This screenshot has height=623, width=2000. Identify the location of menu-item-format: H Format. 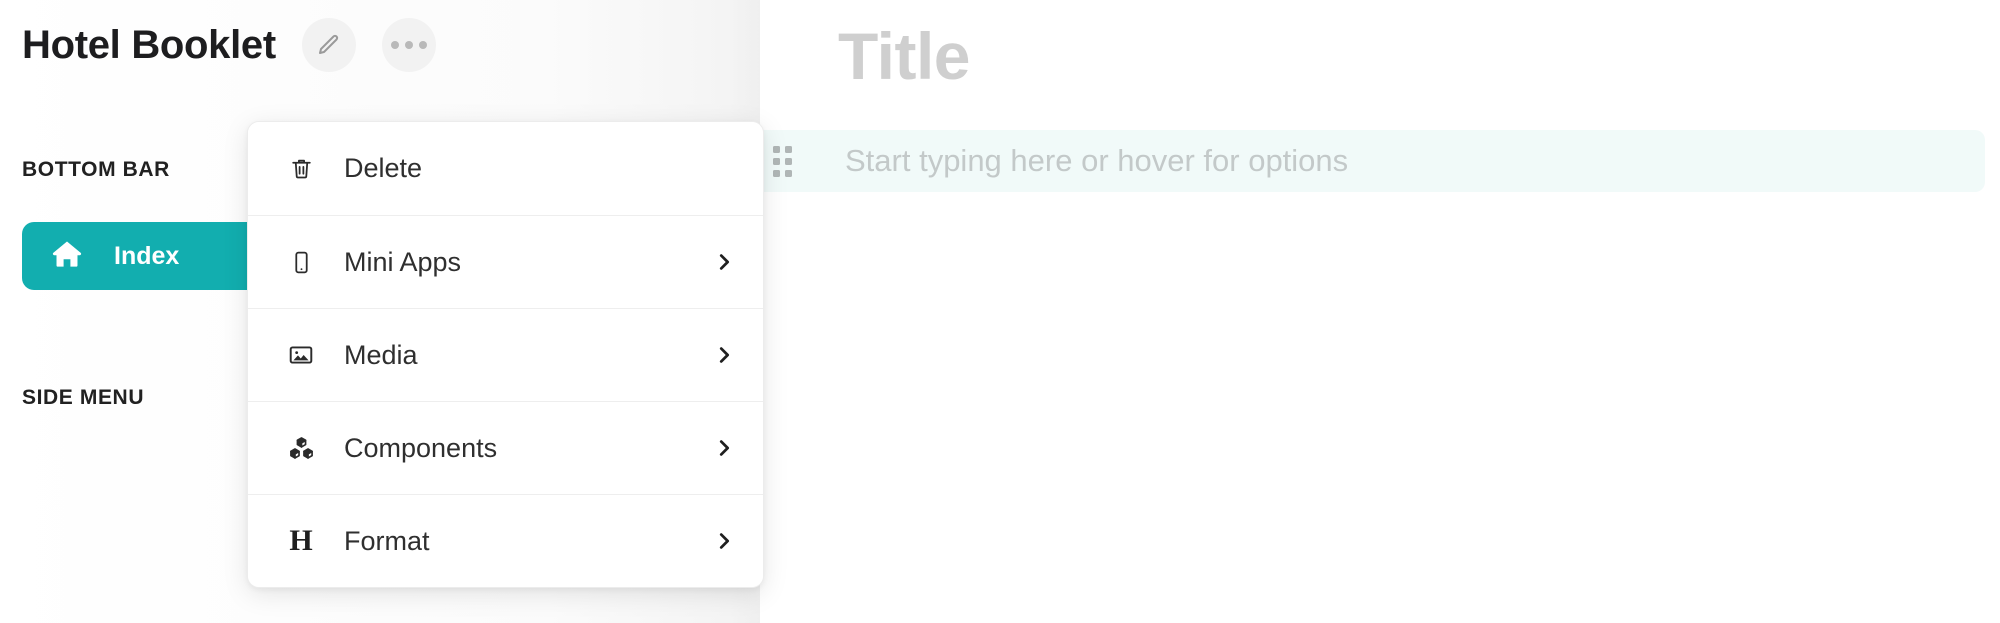
(505, 540).